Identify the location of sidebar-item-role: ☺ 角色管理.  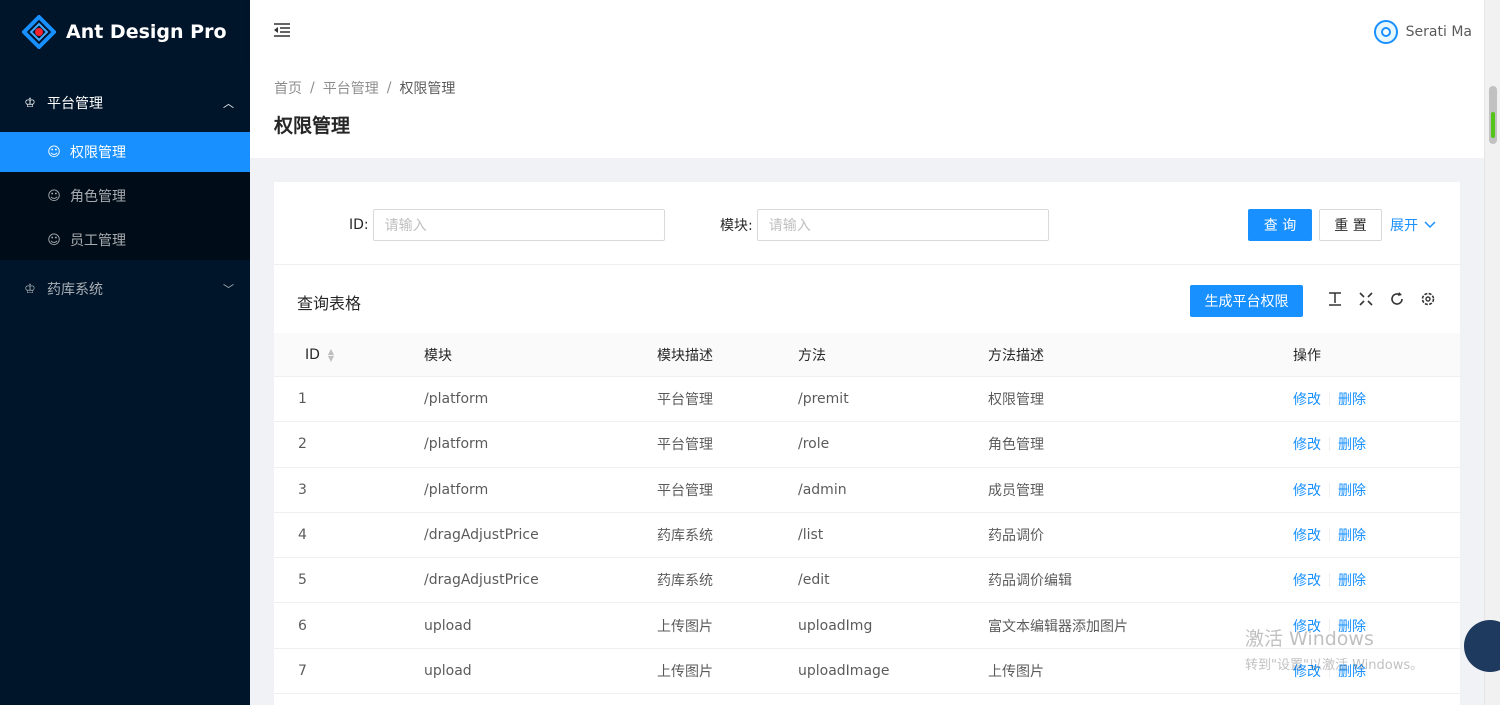
(125, 196).